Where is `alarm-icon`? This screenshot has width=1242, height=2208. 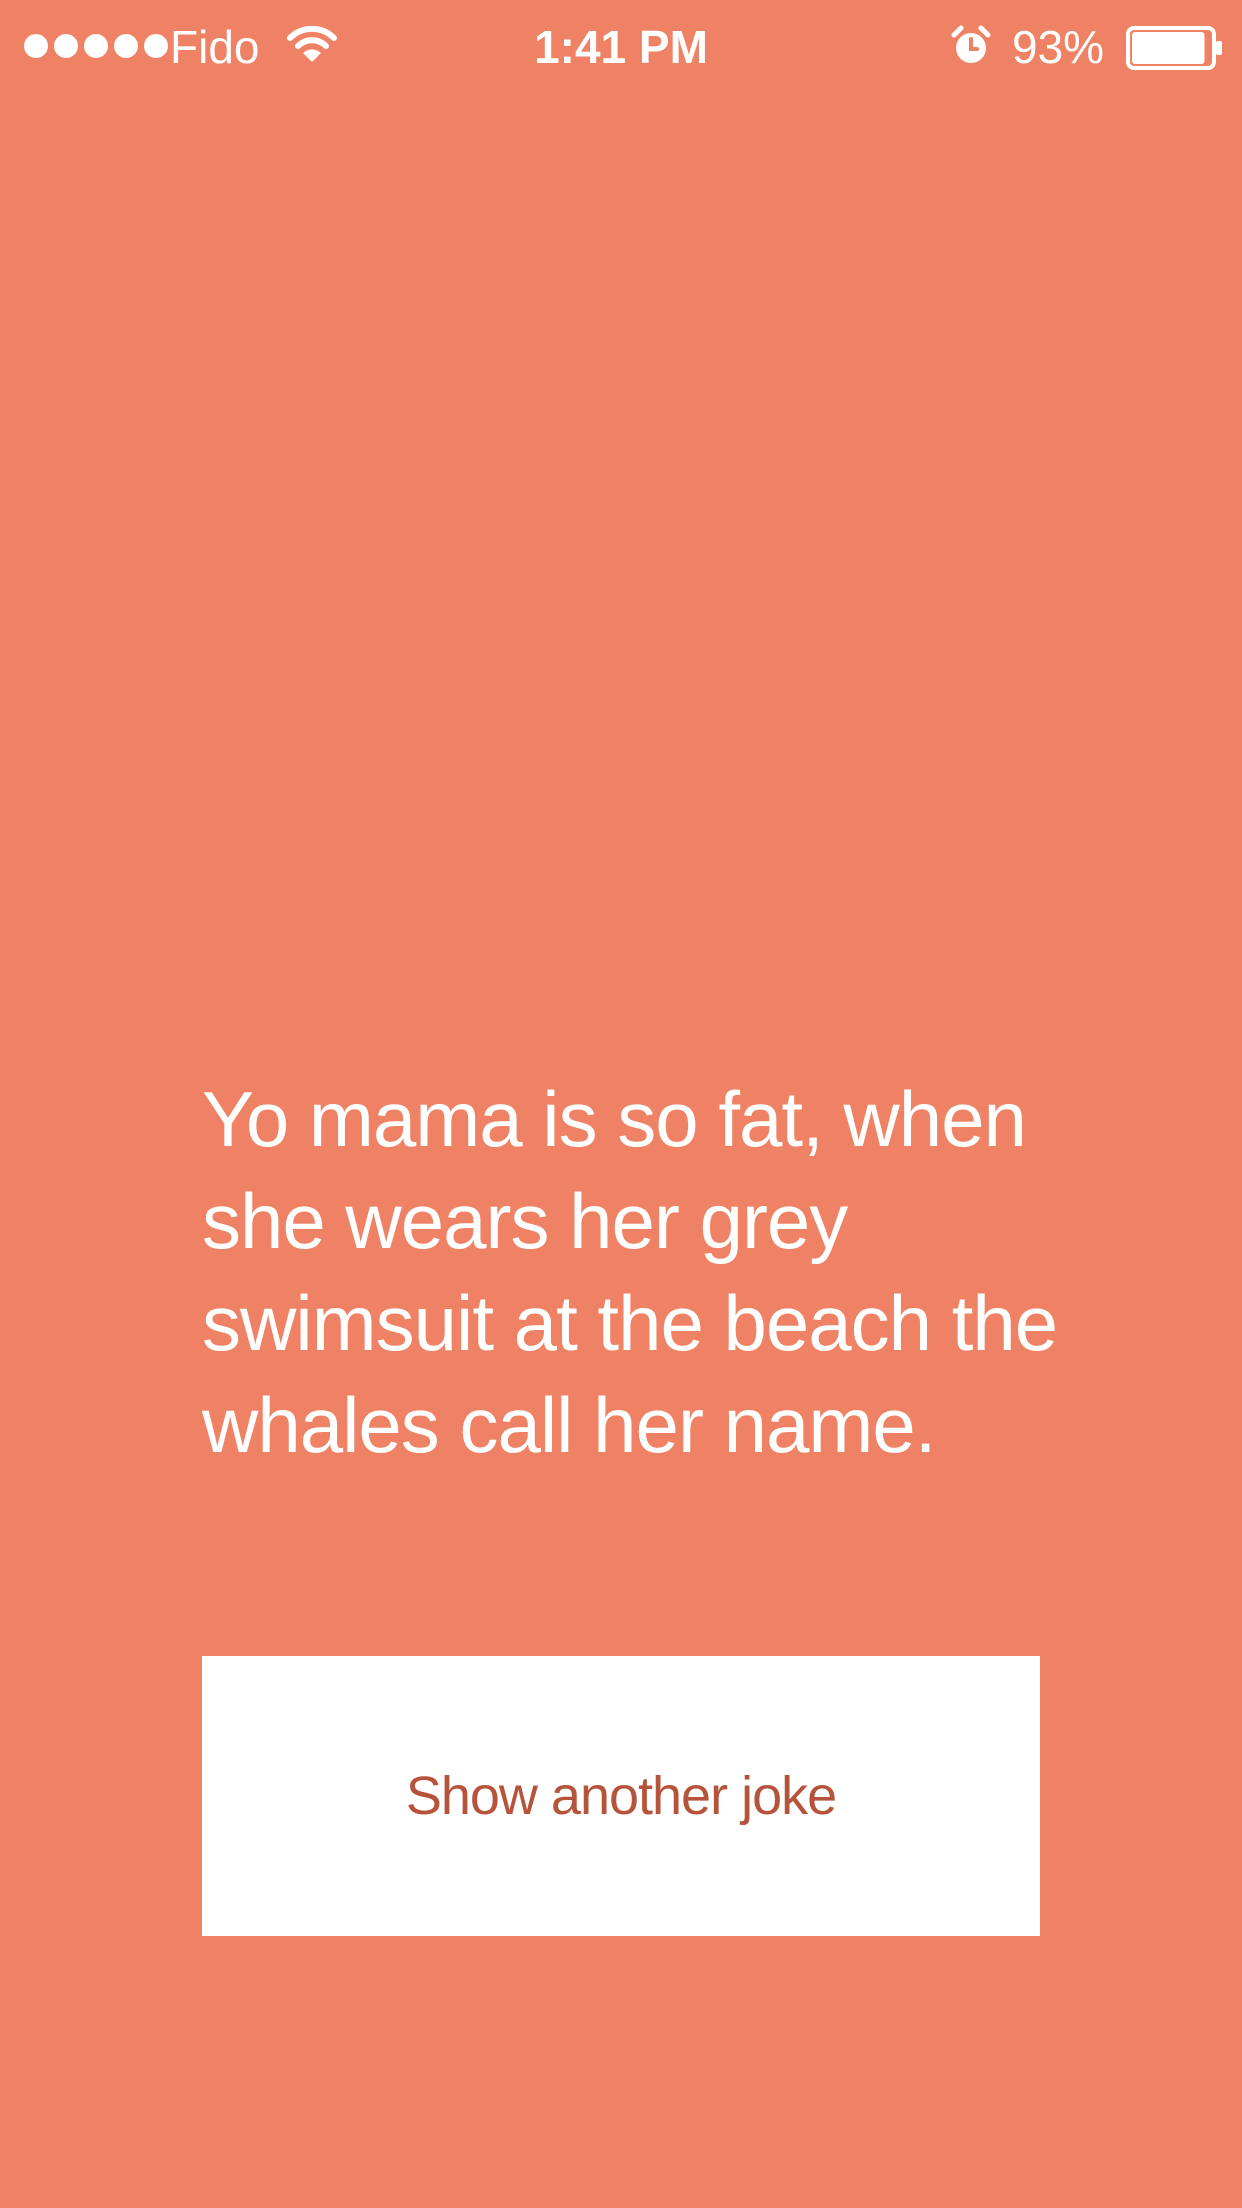
alarm-icon is located at coordinates (971, 44).